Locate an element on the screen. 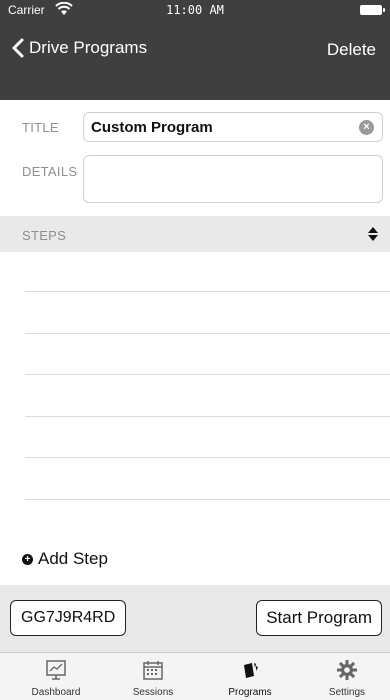  tab-sessions-label: Sessions is located at coordinates (153, 692).